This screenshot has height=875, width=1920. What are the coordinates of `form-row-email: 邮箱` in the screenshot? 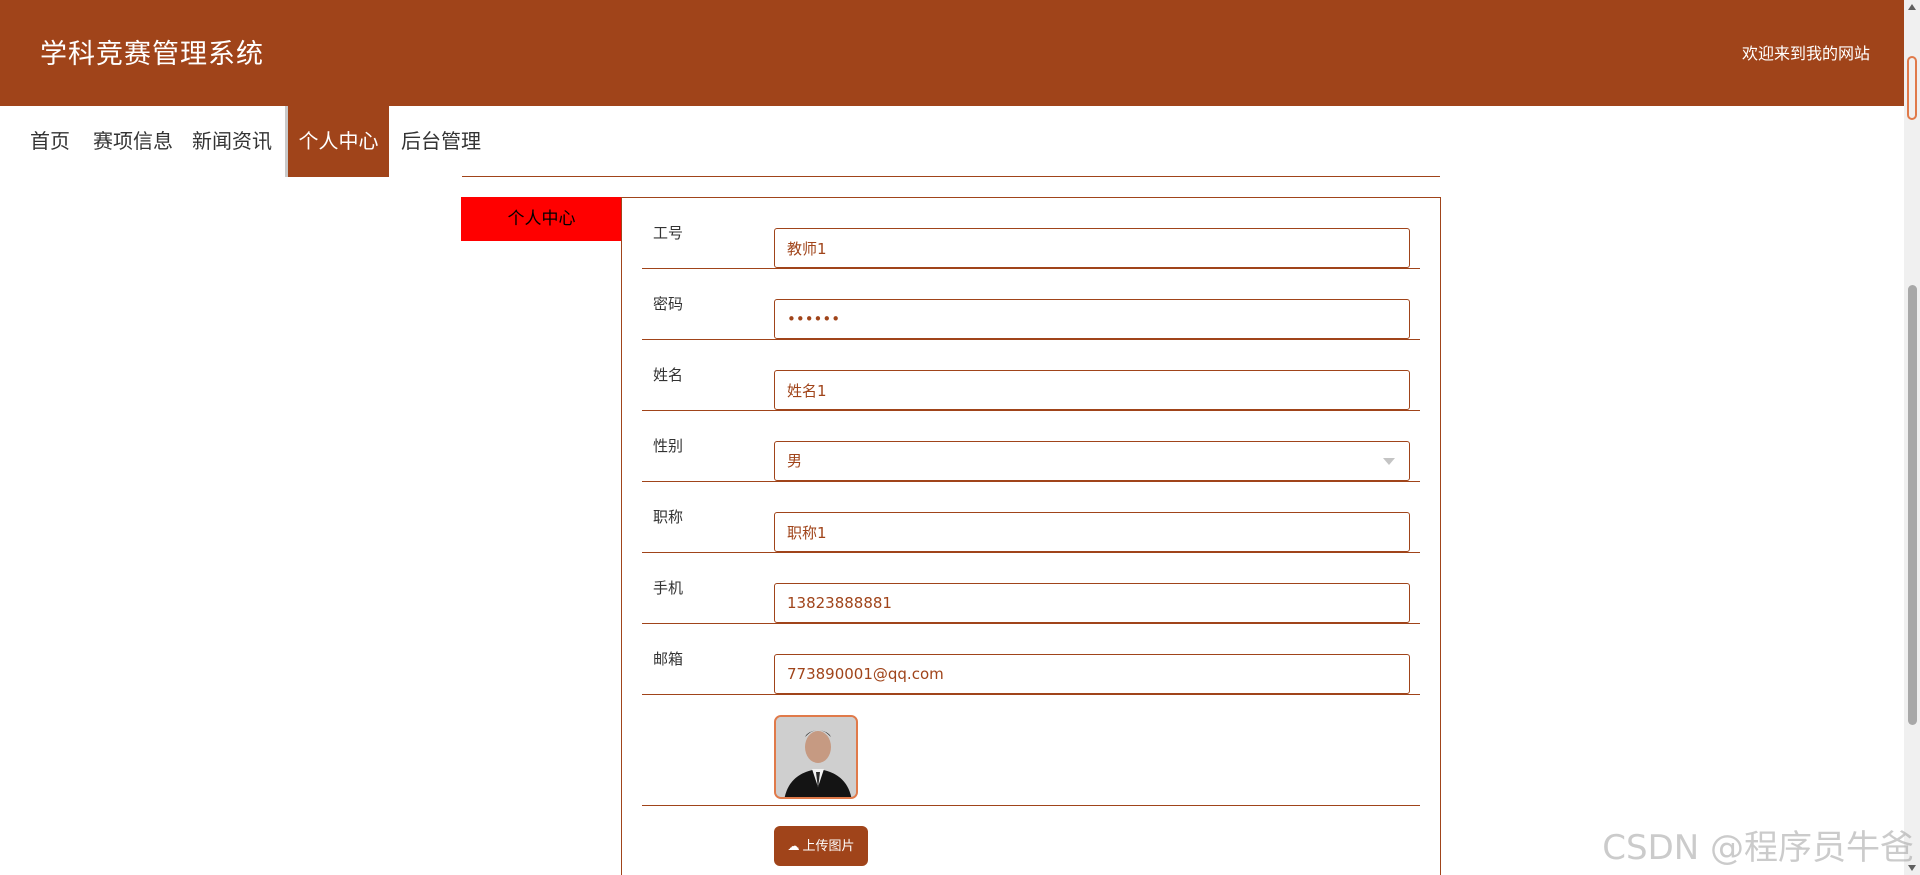 It's located at (1031, 659).